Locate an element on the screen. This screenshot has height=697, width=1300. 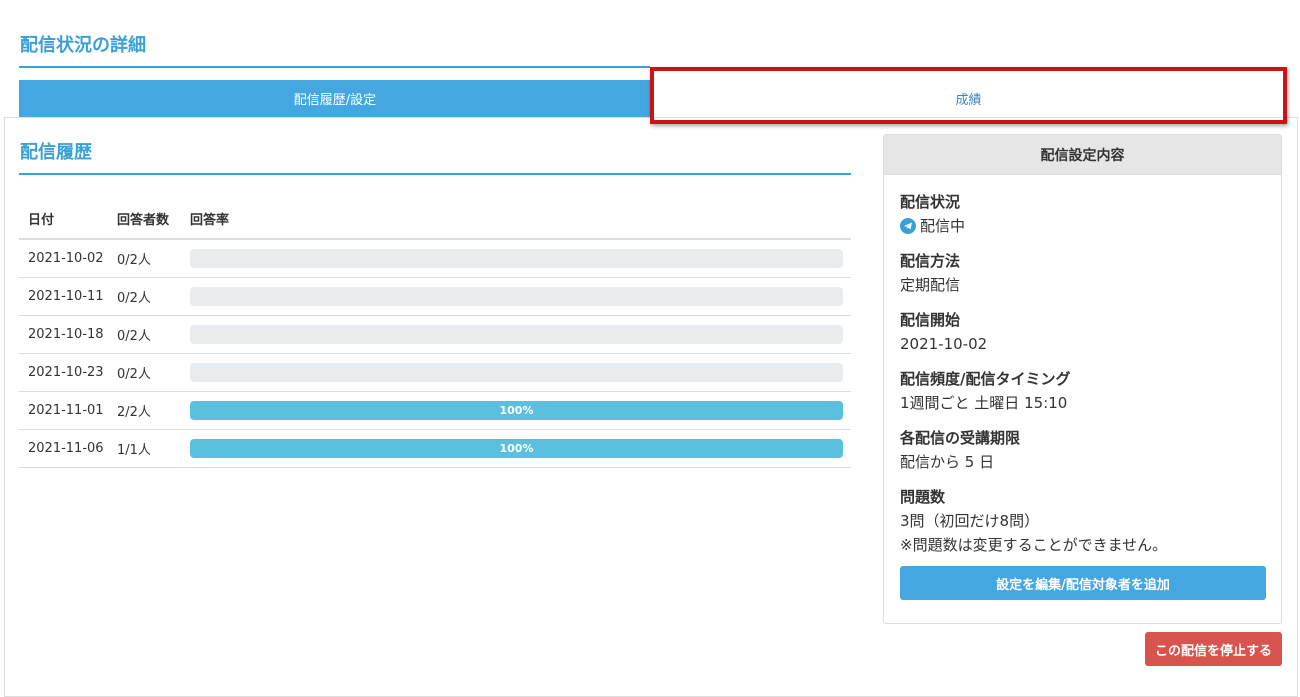
start-label: 配信開始 is located at coordinates (930, 320).